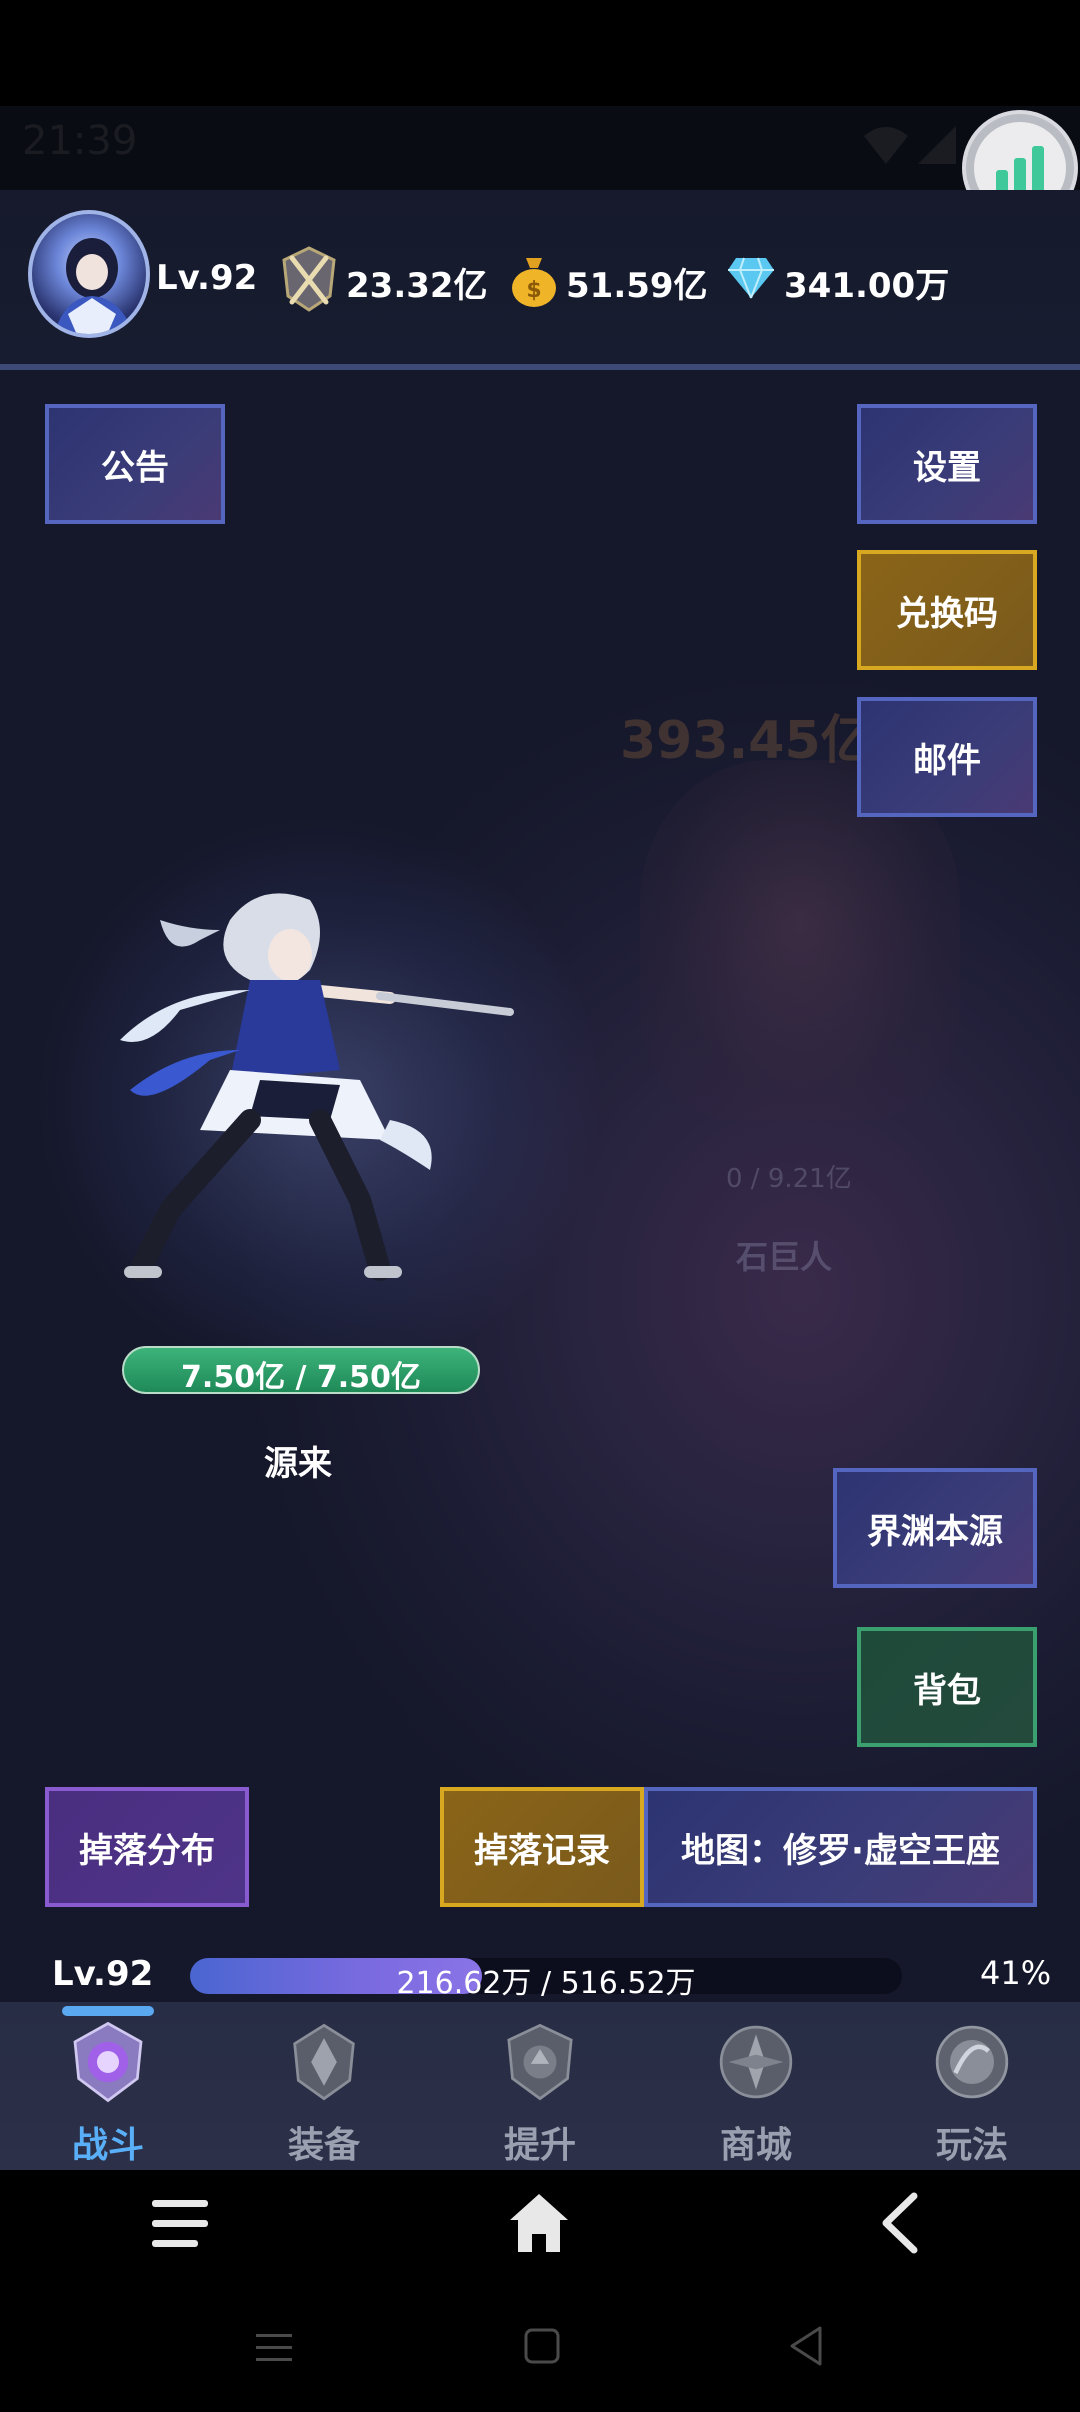 This screenshot has height=2412, width=1080. Describe the element at coordinates (935, 1528) in the screenshot. I see `abyss-origin-button: 界渊本源` at that location.